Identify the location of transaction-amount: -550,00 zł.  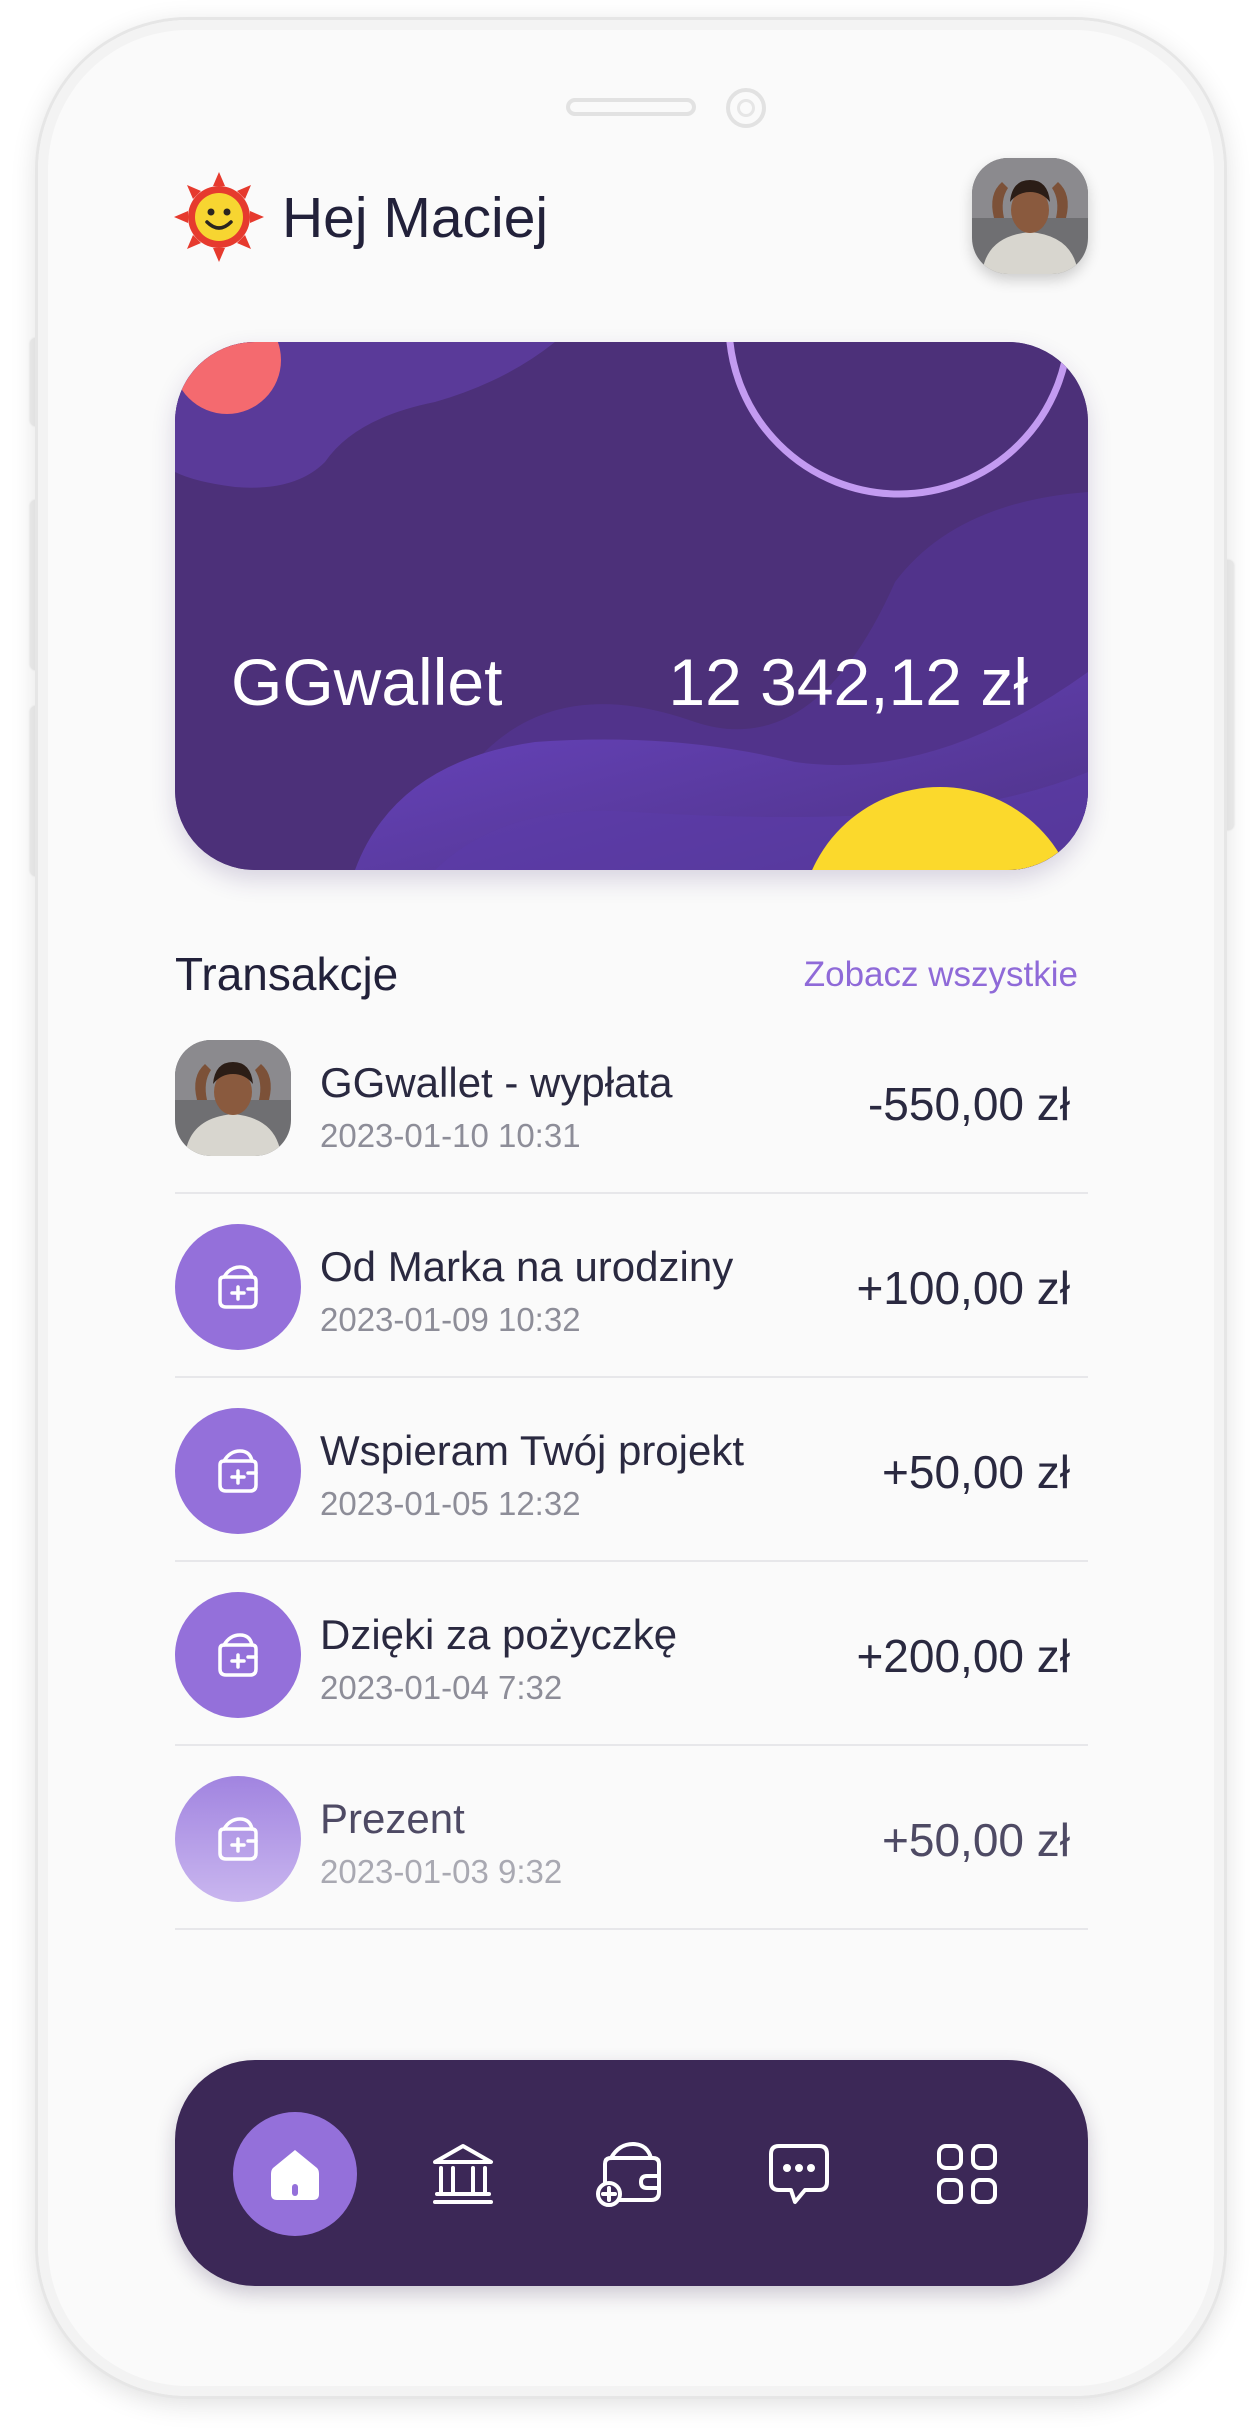
(968, 1104).